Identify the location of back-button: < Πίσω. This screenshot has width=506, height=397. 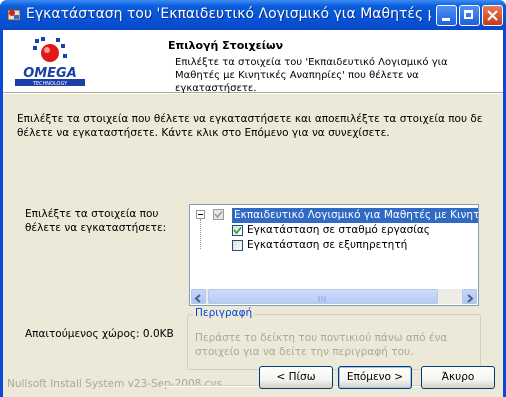
(296, 377).